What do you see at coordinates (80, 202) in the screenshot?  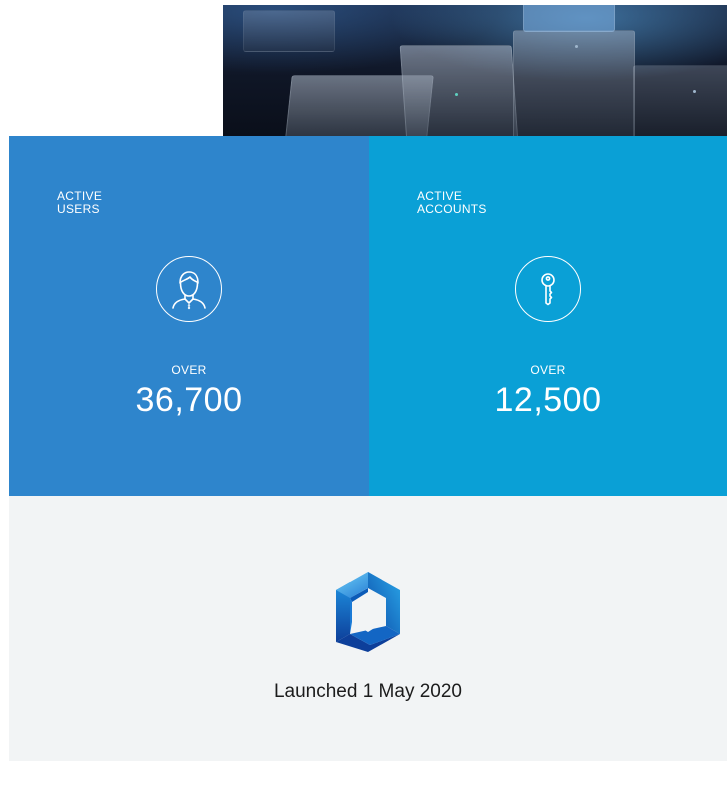 I see `active-users-label: ACTIVE USERS` at bounding box center [80, 202].